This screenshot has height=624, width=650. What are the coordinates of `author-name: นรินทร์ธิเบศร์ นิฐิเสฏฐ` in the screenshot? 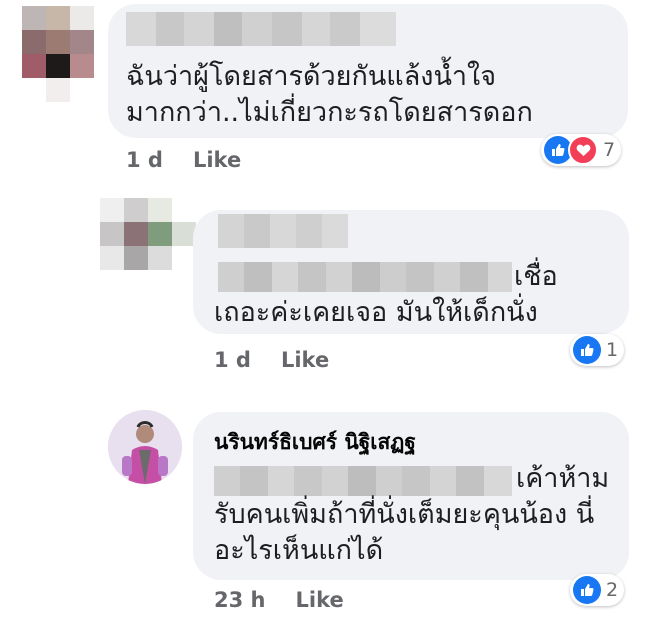 It's located at (315, 442).